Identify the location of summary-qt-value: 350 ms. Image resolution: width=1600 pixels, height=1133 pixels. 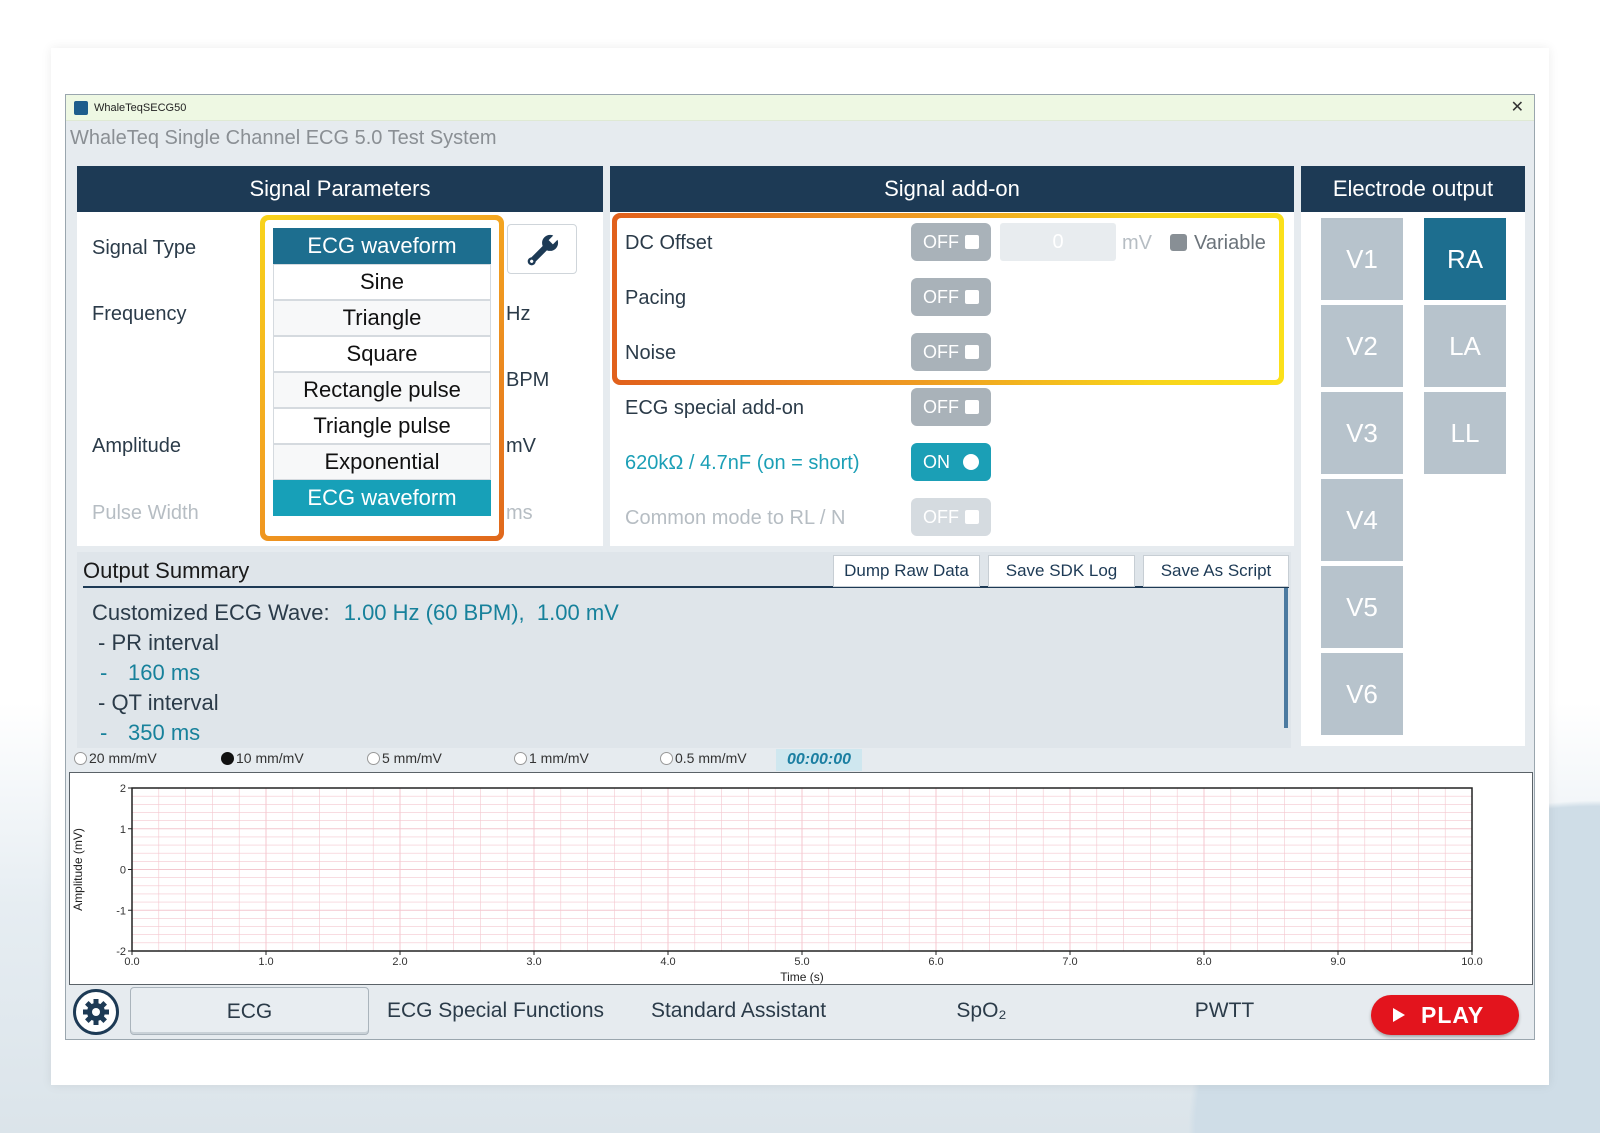
(164, 732).